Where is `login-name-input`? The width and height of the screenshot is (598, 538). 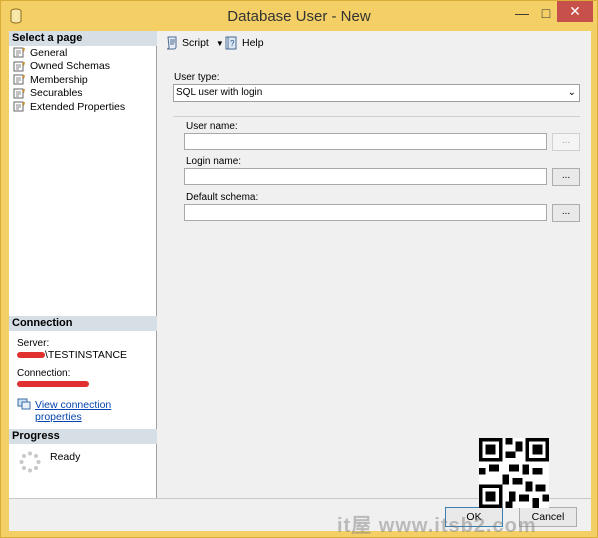
login-name-input is located at coordinates (365, 176).